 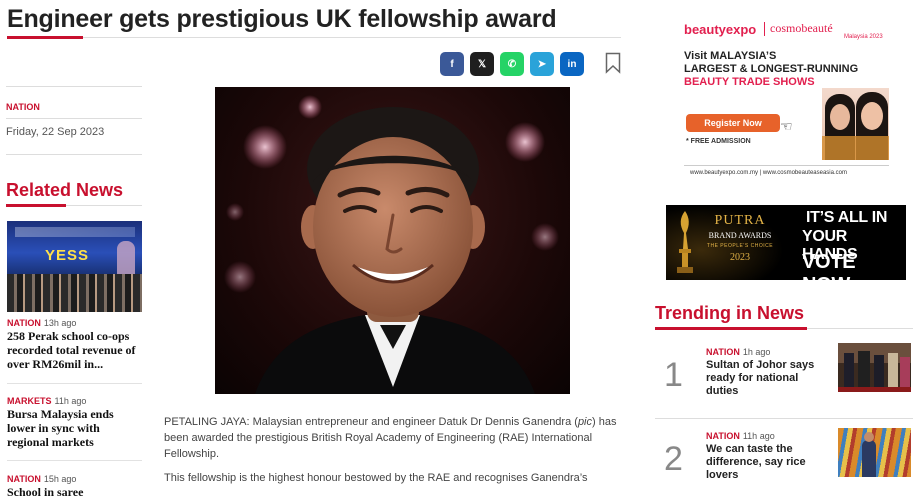 I want to click on facebook-share-button: f, so click(x=452, y=64).